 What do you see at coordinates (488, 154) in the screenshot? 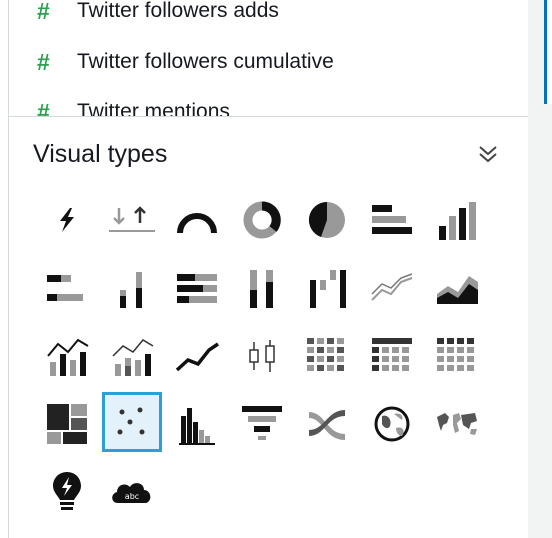
I see `double-chevron-down-icon` at bounding box center [488, 154].